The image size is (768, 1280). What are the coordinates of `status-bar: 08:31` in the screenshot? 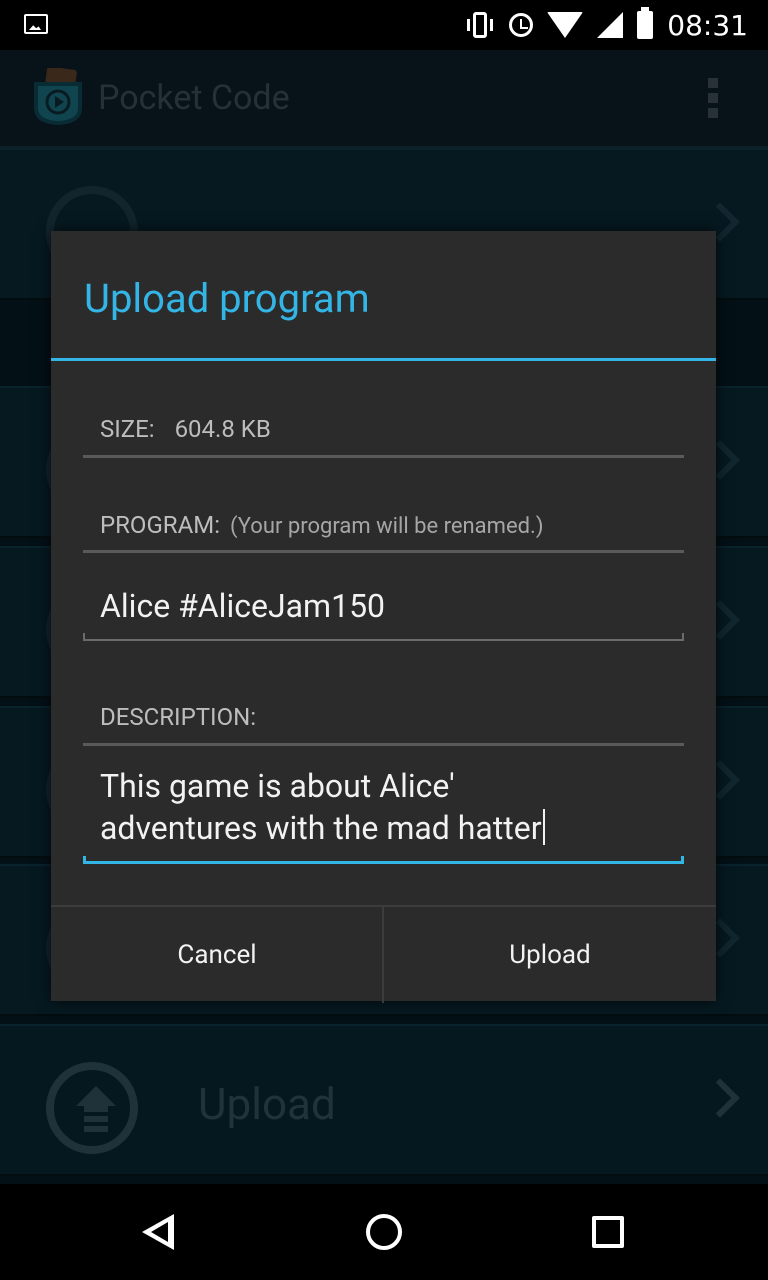 It's located at (384, 25).